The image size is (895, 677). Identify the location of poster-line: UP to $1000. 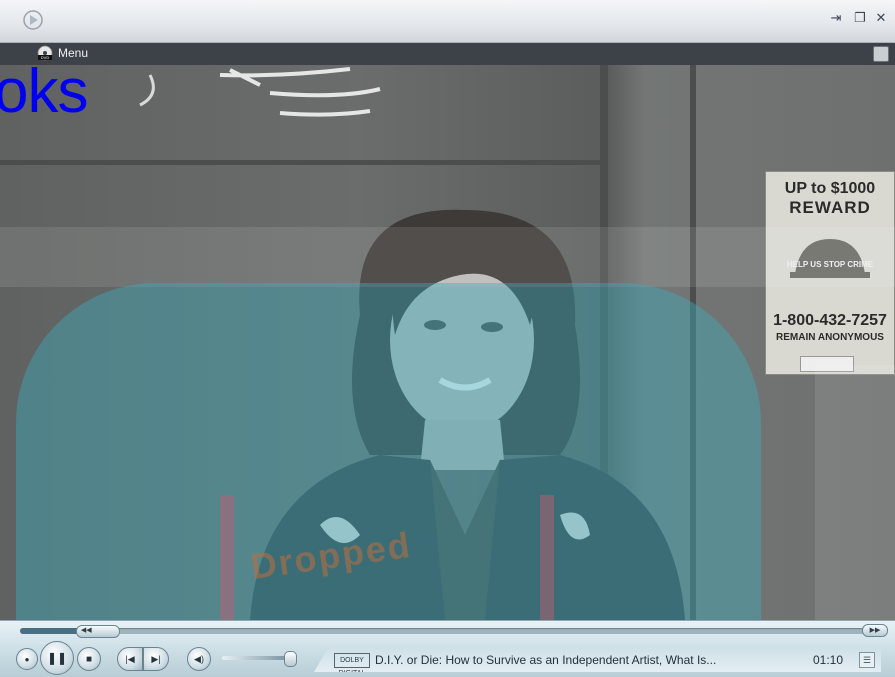
(830, 188).